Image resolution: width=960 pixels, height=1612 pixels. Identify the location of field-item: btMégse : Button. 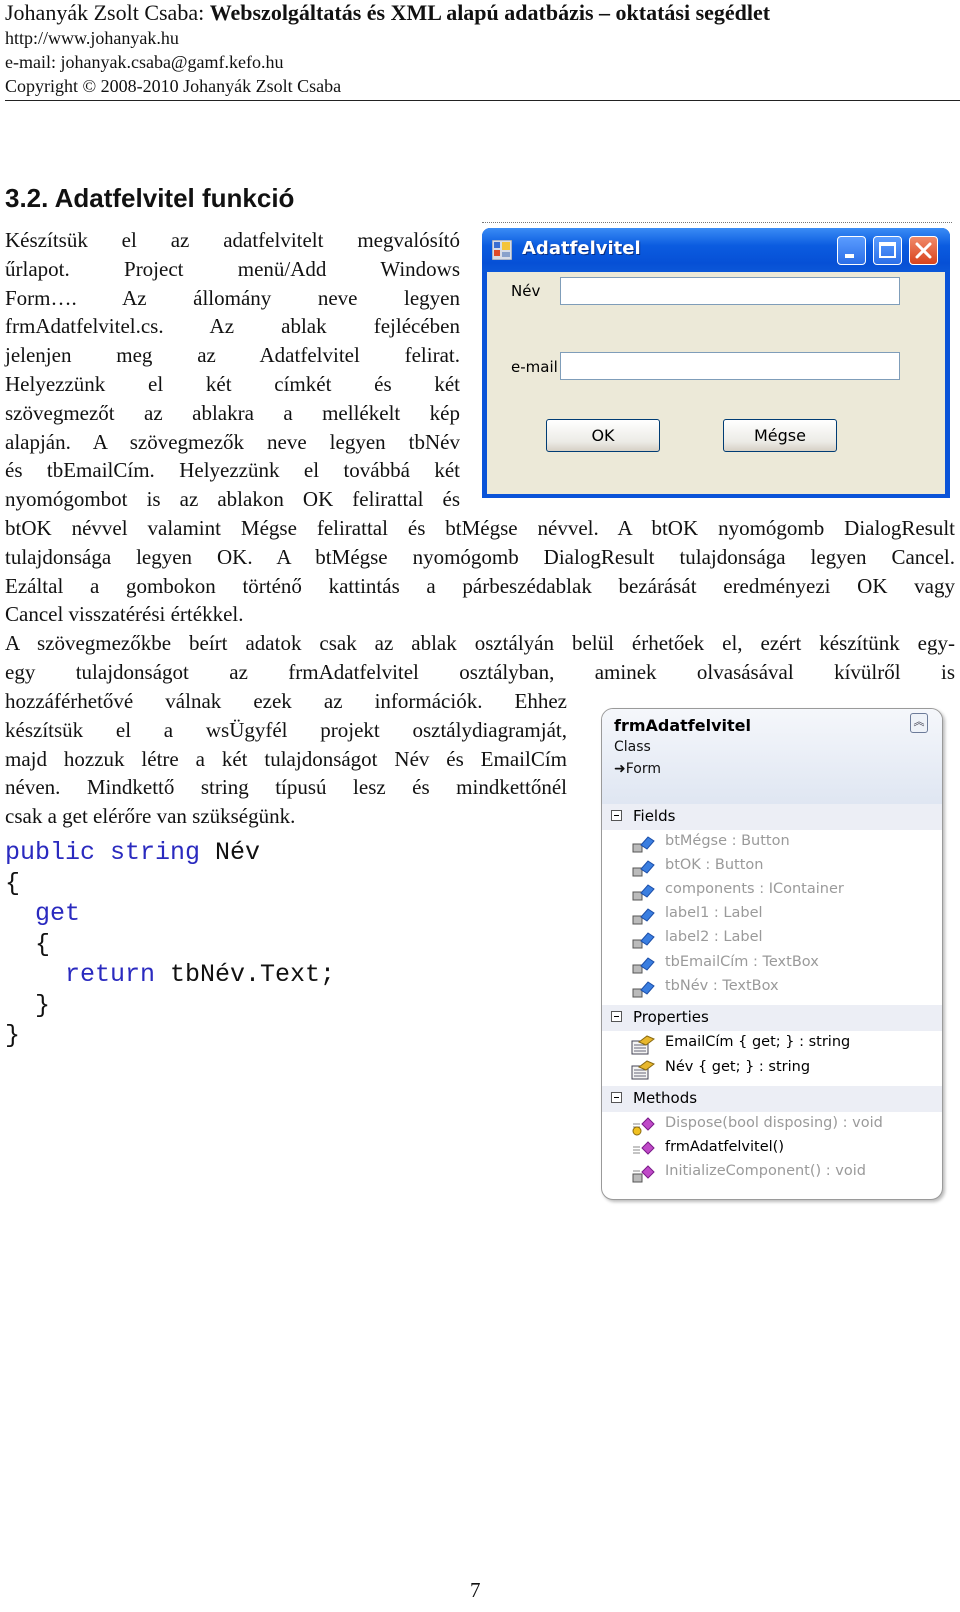
(781, 844).